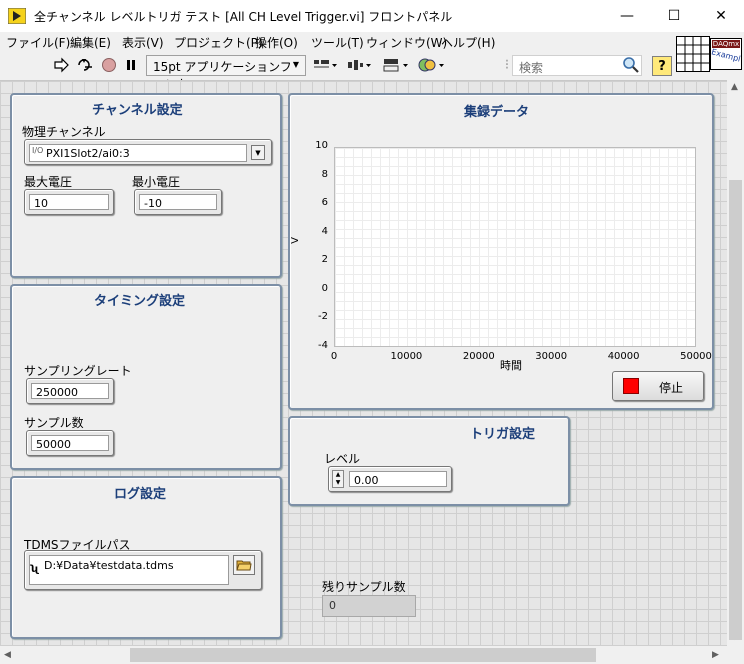 The image size is (744, 664). Describe the element at coordinates (478, 356) in the screenshot. I see `x-tick-label: 20000` at that location.